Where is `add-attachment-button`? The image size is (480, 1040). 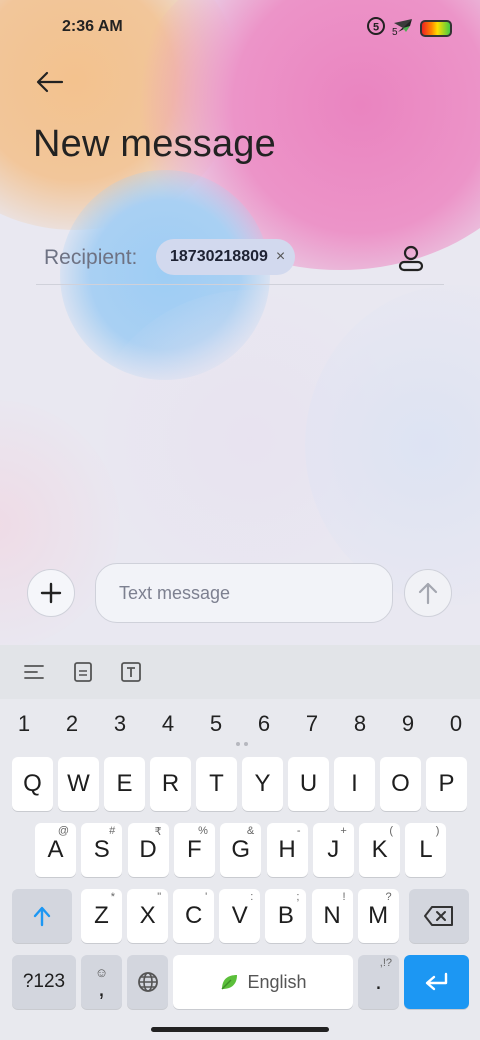
add-attachment-button is located at coordinates (51, 593).